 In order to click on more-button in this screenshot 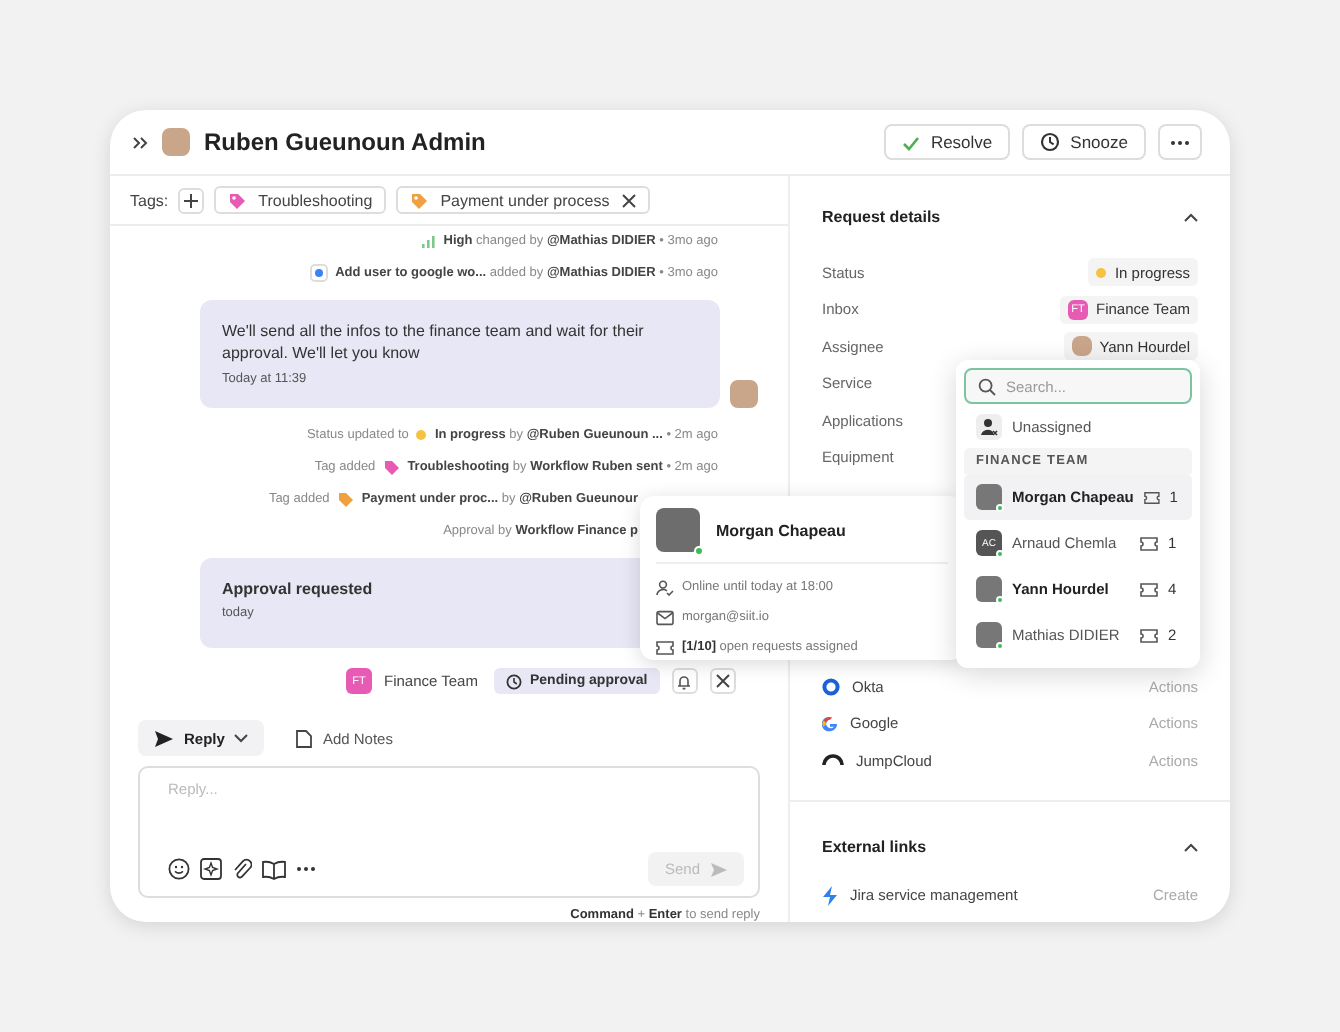, I will do `click(1180, 142)`.